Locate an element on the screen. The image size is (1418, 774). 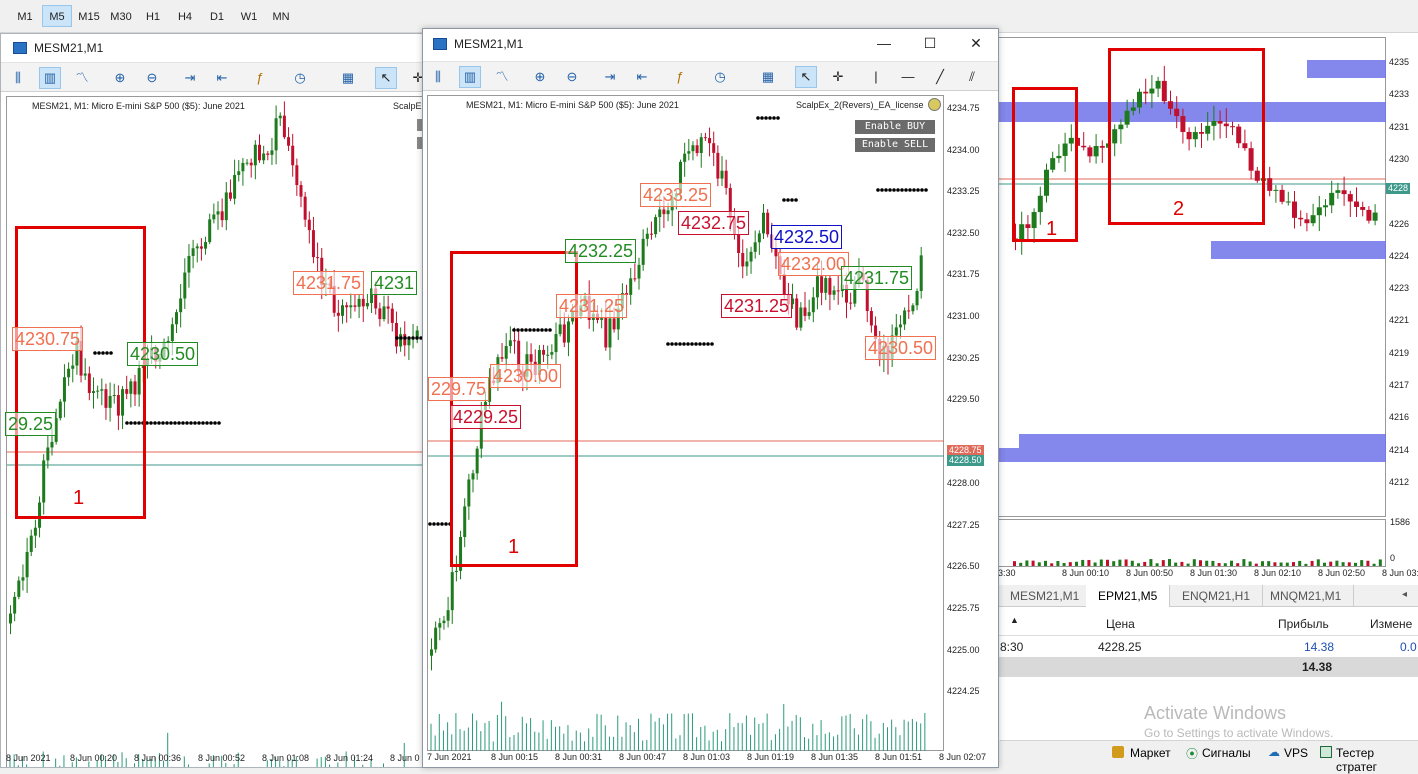
timeframe-m5: M5 is located at coordinates (57, 16).